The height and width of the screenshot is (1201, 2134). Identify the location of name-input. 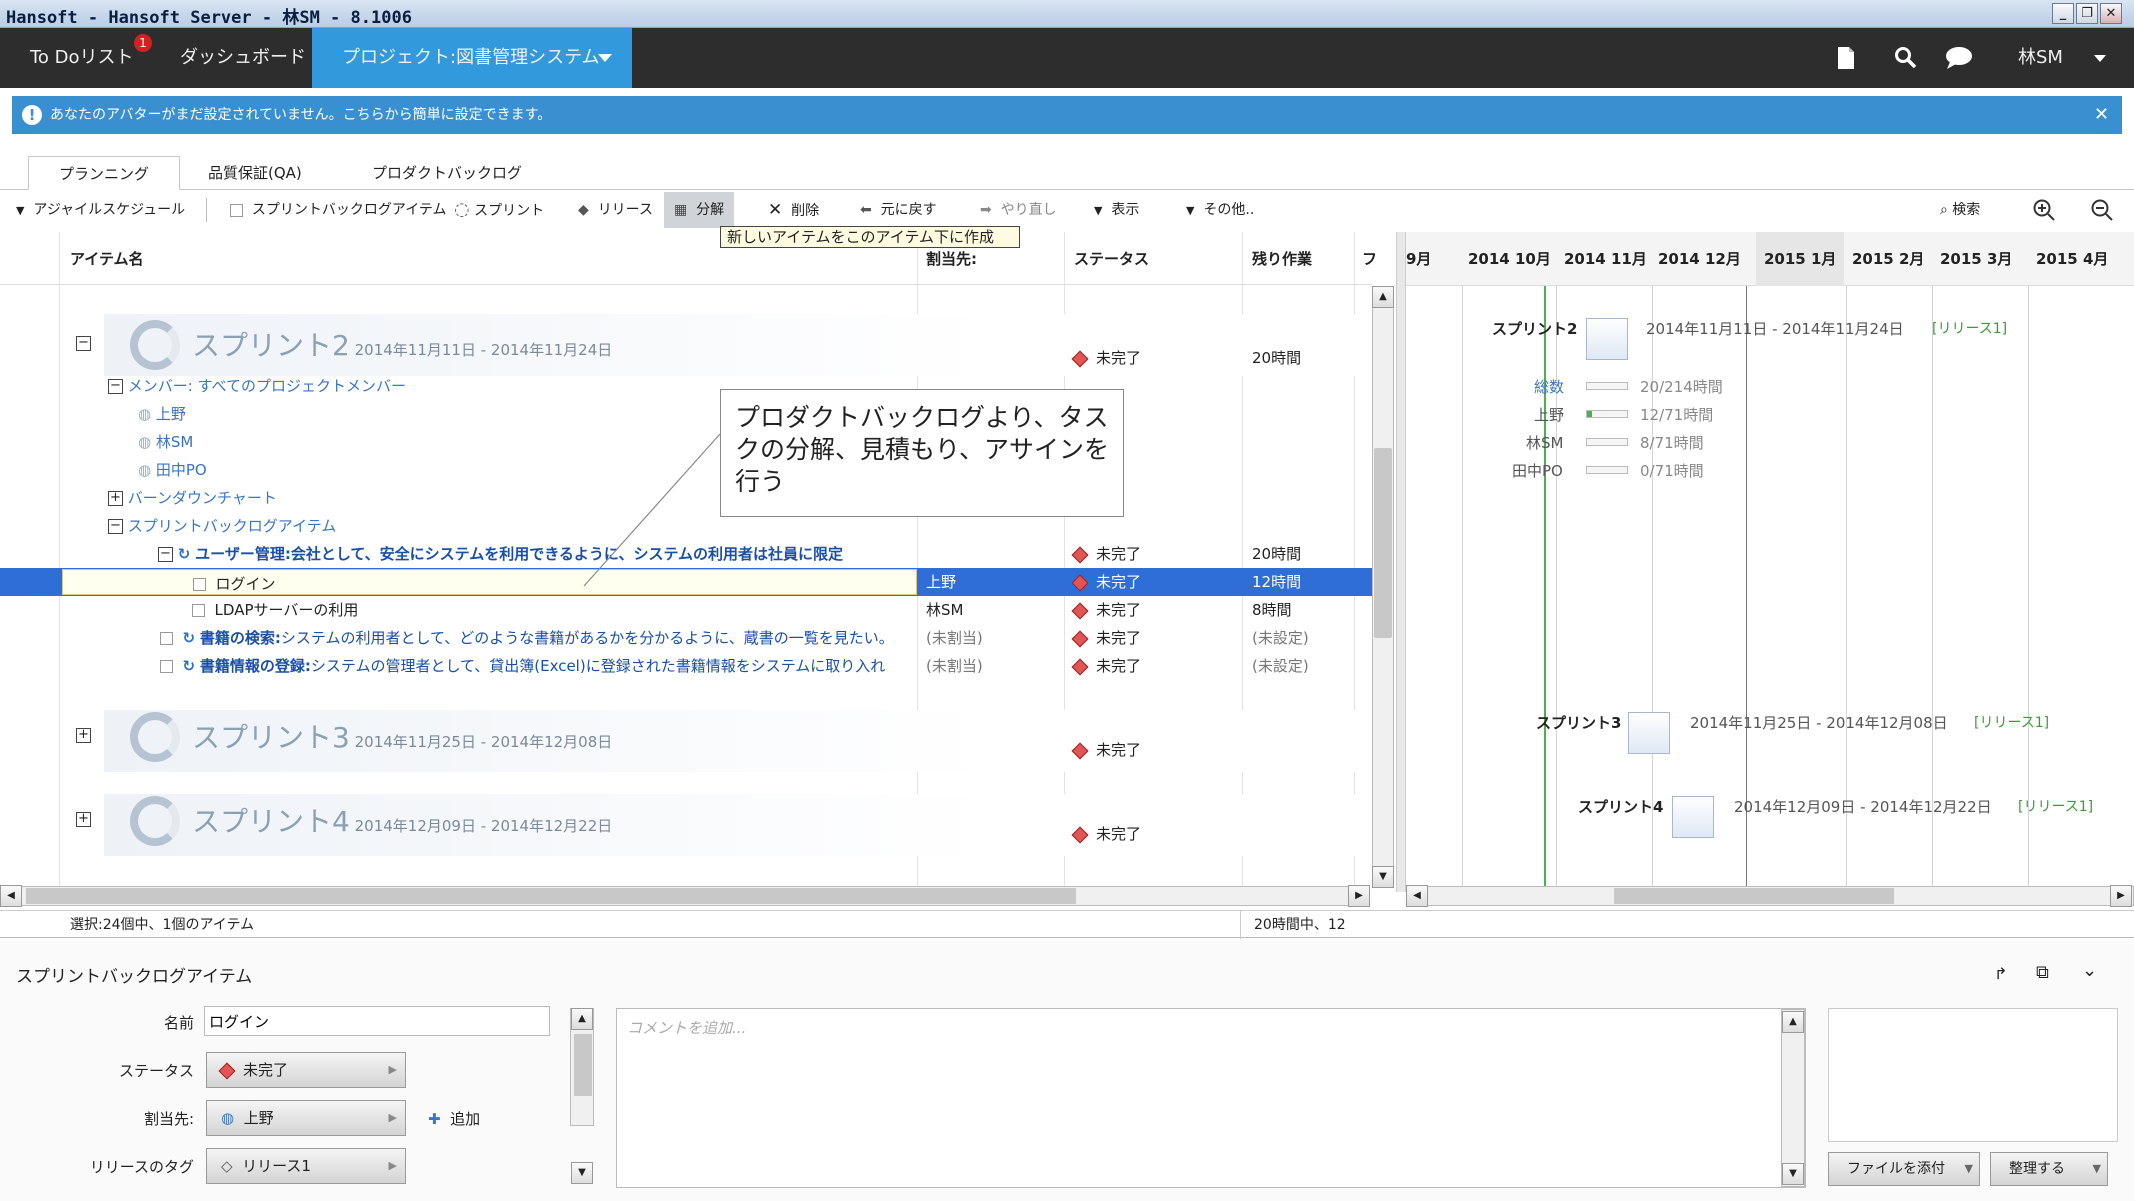
(377, 1021).